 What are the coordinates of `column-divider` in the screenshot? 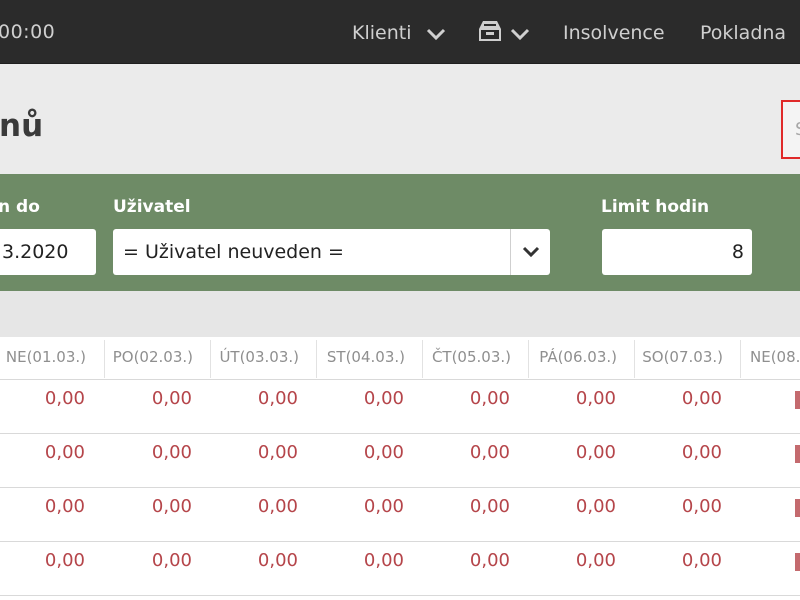 It's located at (740, 359).